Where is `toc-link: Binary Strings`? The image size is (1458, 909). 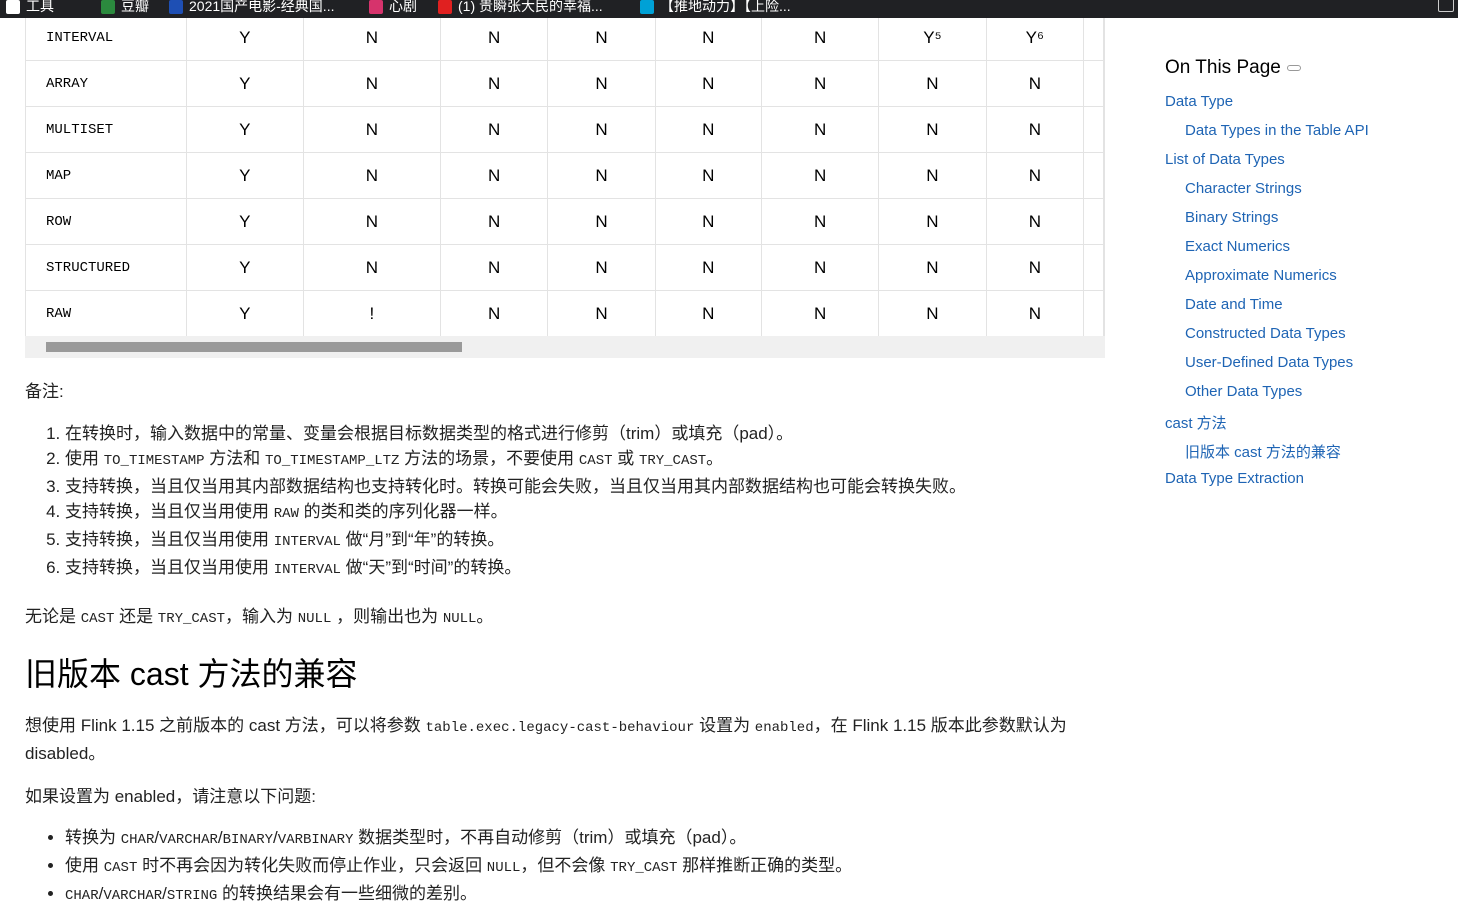
toc-link: Binary Strings is located at coordinates (1231, 217).